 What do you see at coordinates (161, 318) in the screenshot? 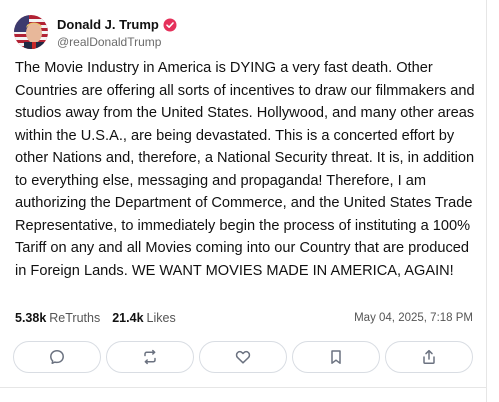
I see `likes-label: Likes` at bounding box center [161, 318].